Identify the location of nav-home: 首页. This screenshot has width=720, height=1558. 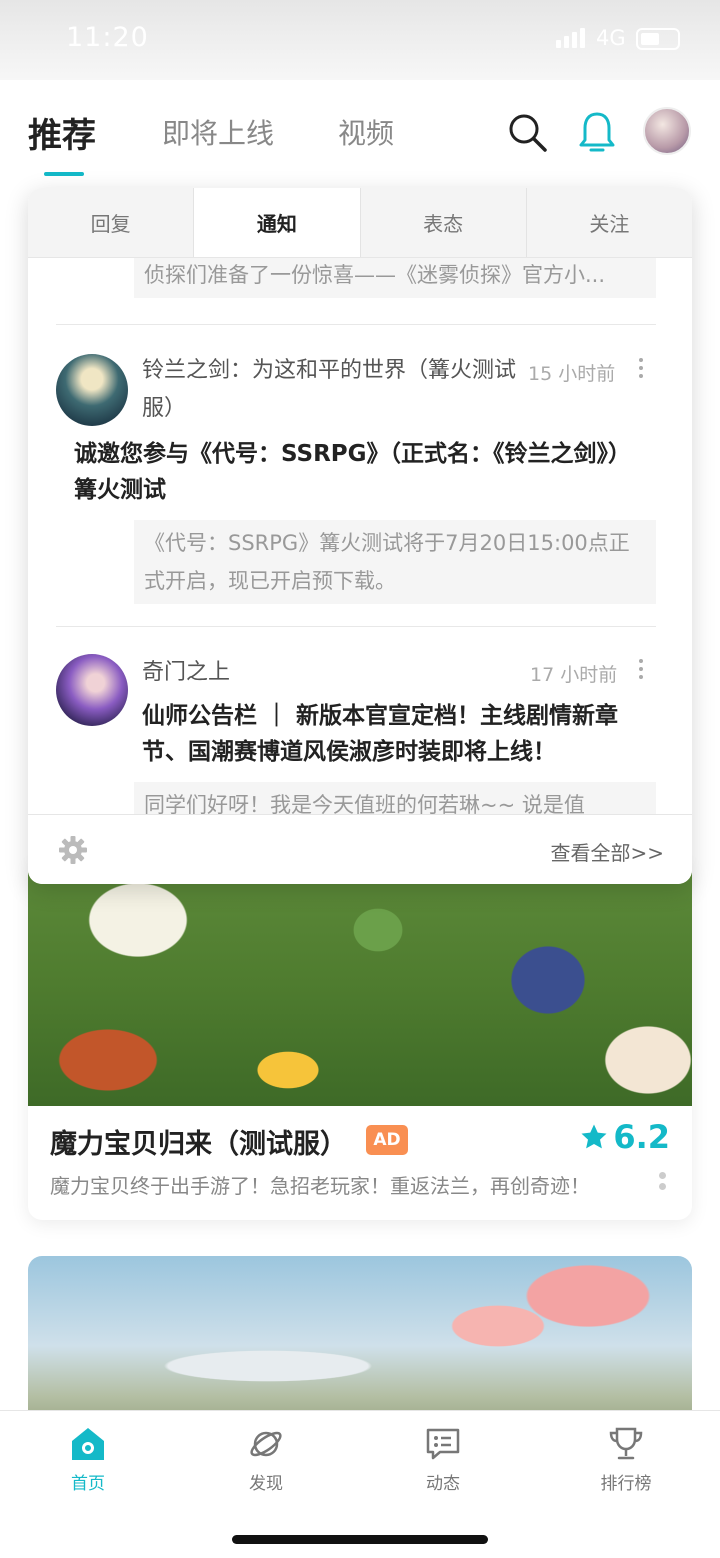
(88, 1459).